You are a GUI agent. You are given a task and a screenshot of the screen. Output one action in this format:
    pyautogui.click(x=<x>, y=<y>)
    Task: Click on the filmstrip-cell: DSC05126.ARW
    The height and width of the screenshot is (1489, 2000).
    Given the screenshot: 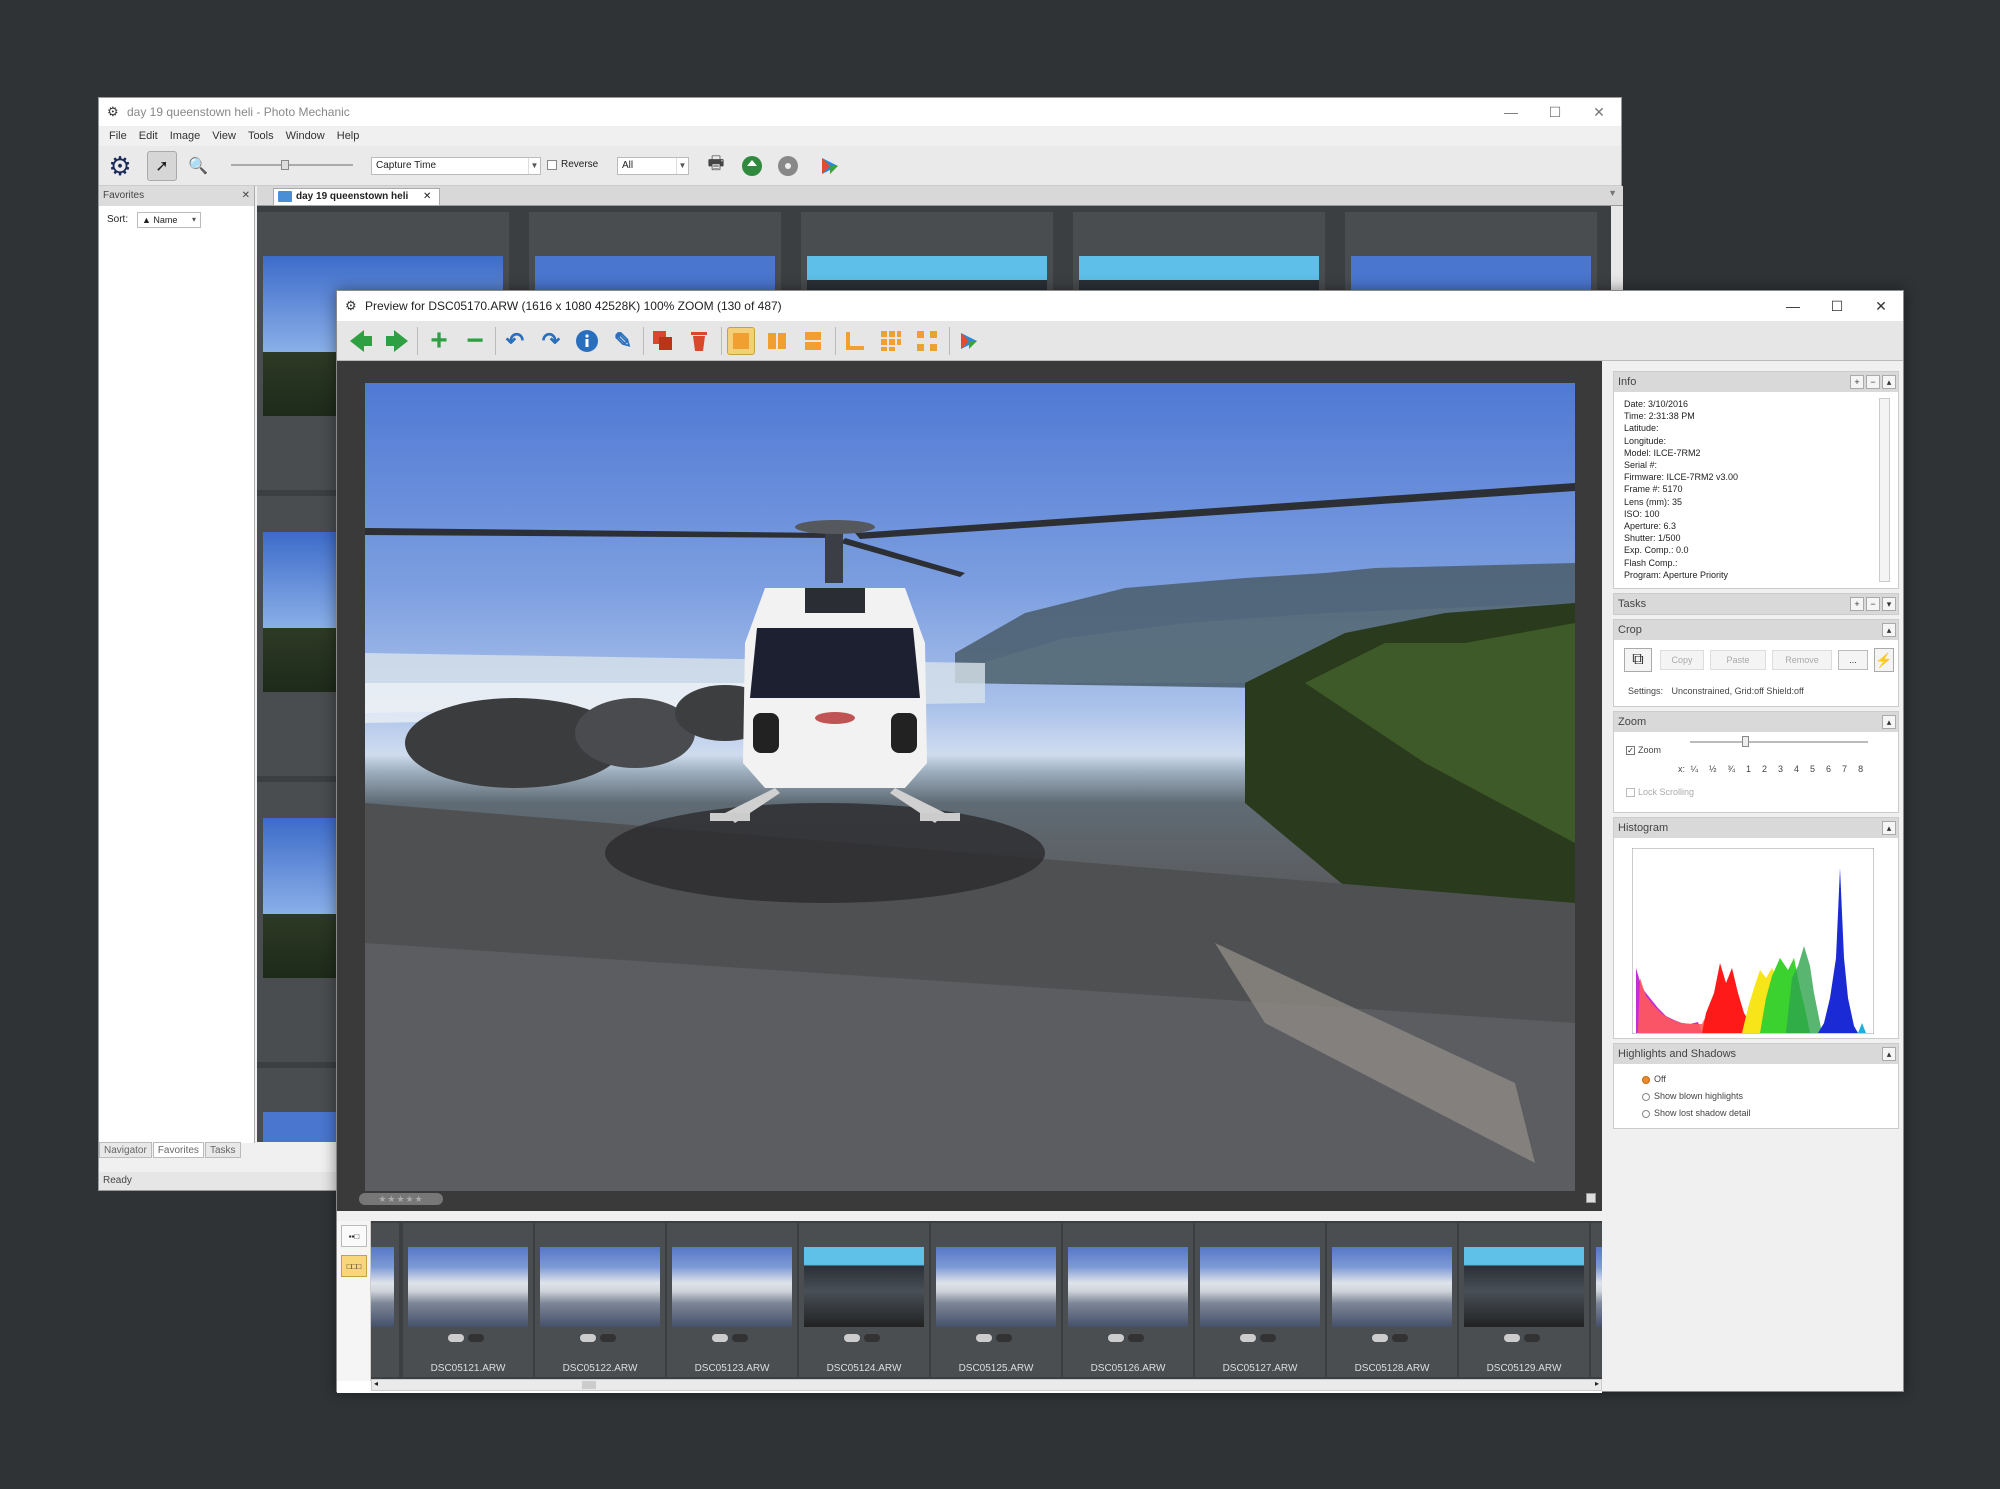 What is the action you would take?
    pyautogui.click(x=1128, y=1300)
    